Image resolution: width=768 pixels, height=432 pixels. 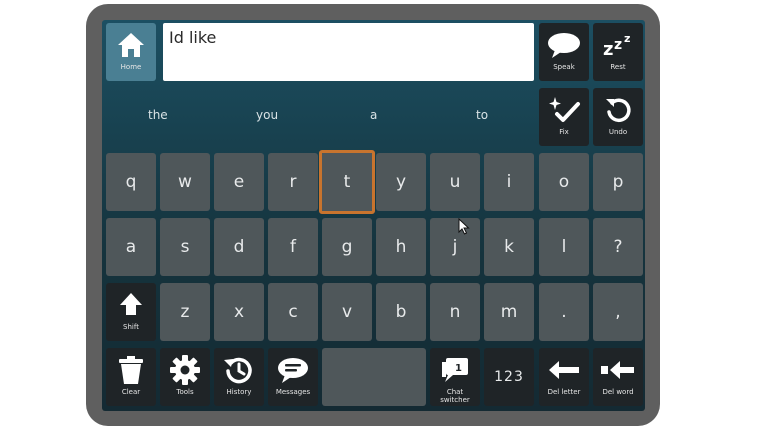 What do you see at coordinates (374, 377) in the screenshot?
I see `space-bar` at bounding box center [374, 377].